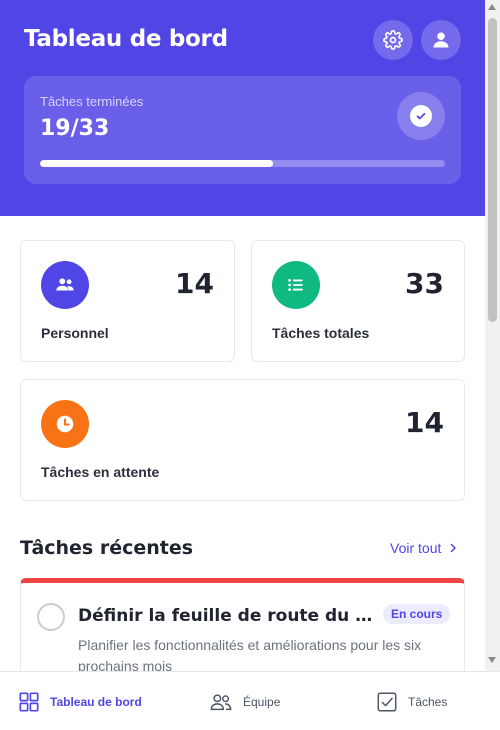 This screenshot has height=730, width=500. What do you see at coordinates (321, 333) in the screenshot?
I see `stat-label: Tâches totales` at bounding box center [321, 333].